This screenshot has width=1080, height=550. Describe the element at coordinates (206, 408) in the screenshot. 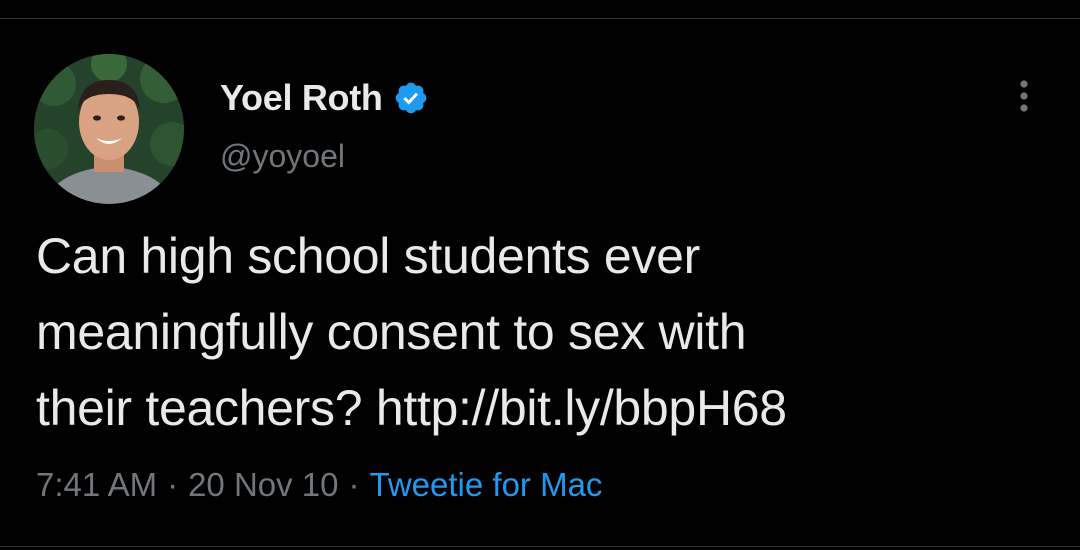

I see `tweet-text-segment: their teachers?` at that location.